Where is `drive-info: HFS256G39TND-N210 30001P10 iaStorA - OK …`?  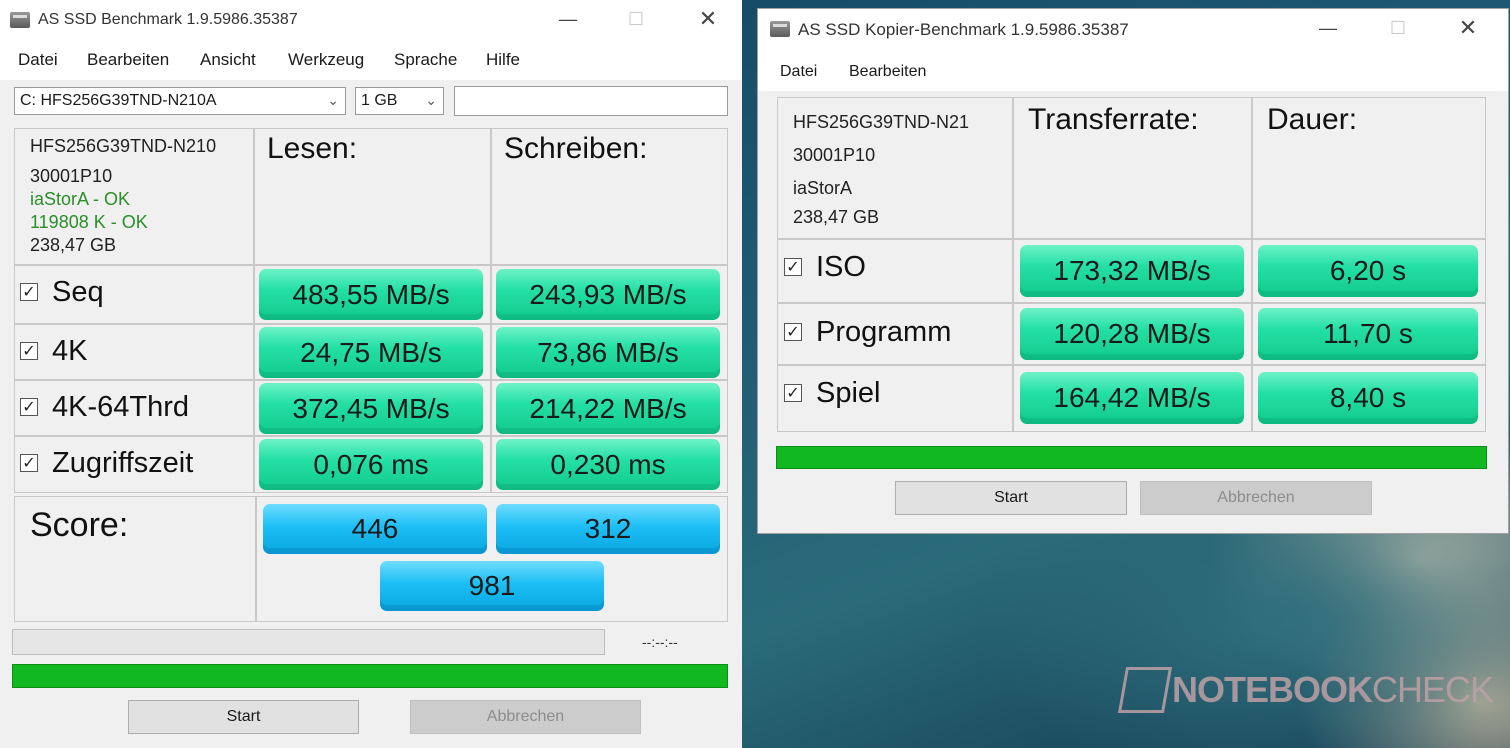 drive-info: HFS256G39TND-N210 30001P10 iaStorA - OK … is located at coordinates (123, 196).